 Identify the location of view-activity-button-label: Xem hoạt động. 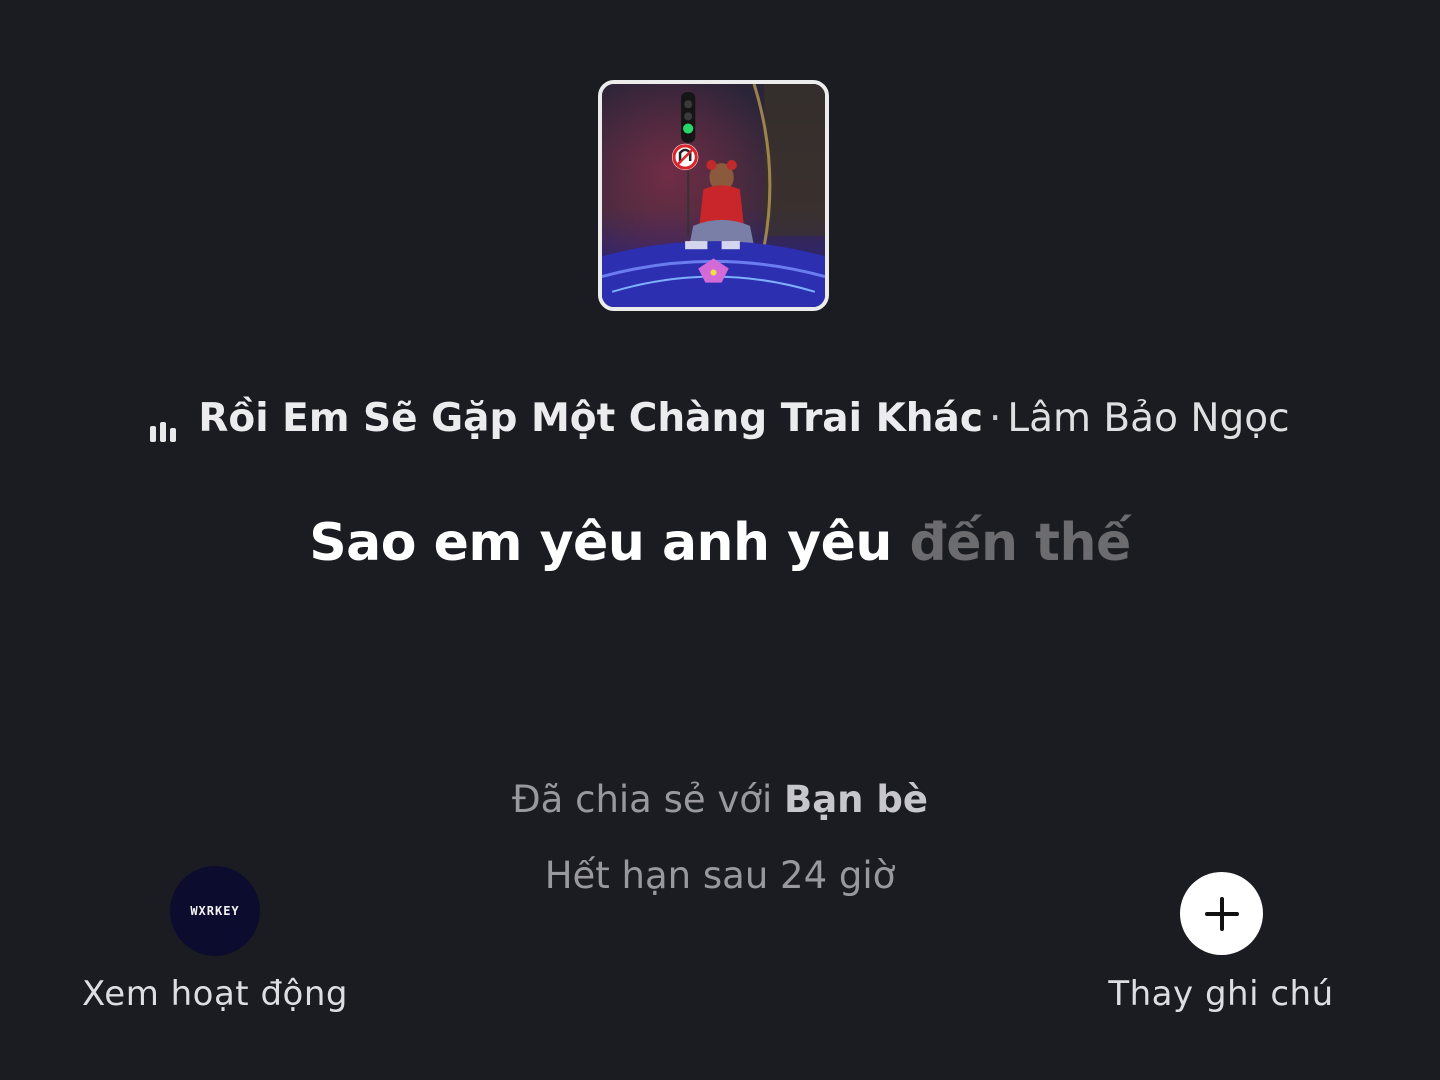
(215, 994).